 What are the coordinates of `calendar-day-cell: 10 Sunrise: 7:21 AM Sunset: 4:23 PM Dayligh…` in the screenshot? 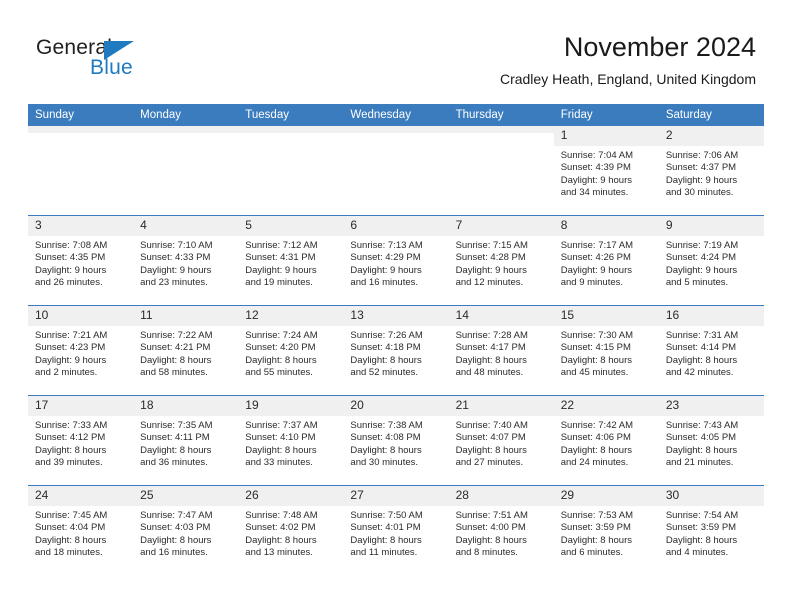 It's located at (81, 350).